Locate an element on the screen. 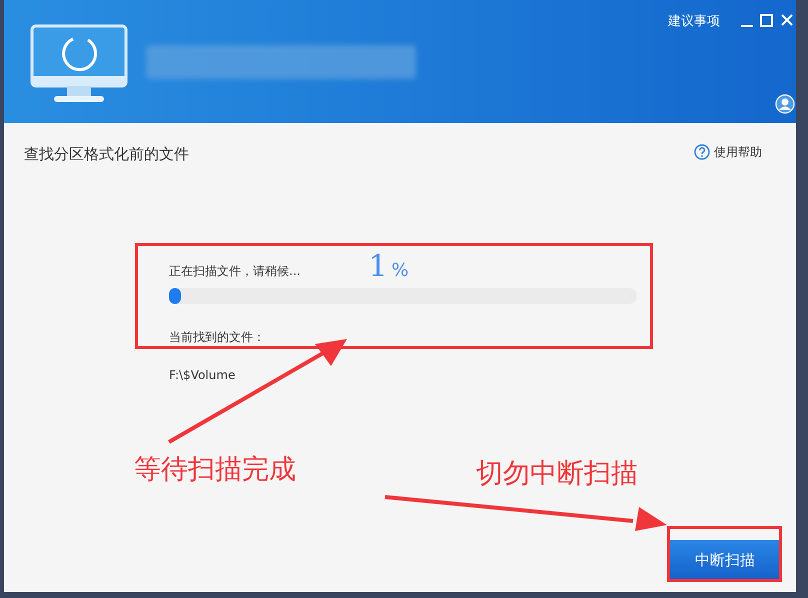 The image size is (808, 598). current-file-path: F:\$Volume is located at coordinates (202, 375).